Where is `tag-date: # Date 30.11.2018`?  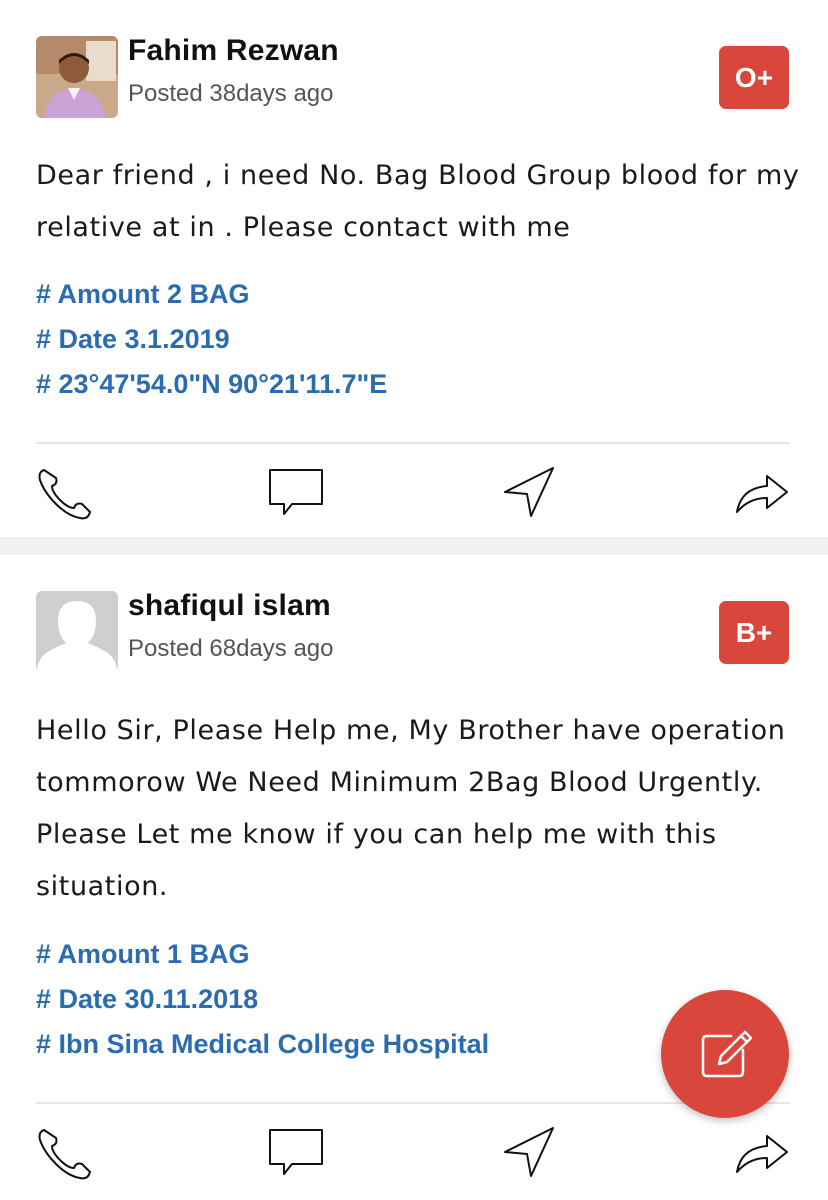
tag-date: # Date 30.11.2018 is located at coordinates (386, 999).